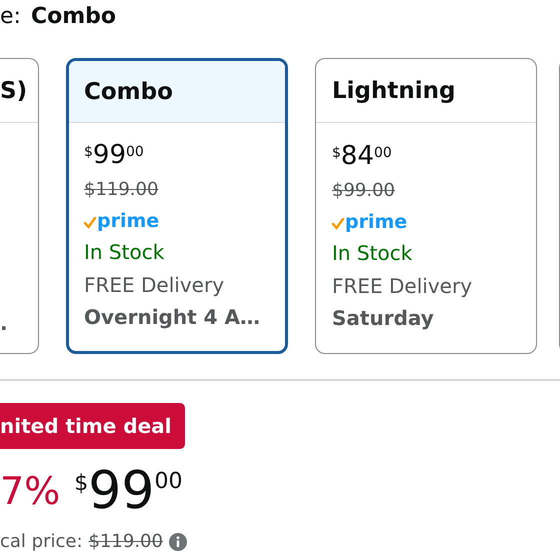 The image size is (560, 560). What do you see at coordinates (128, 91) in the screenshot?
I see `option-title: Combo` at bounding box center [128, 91].